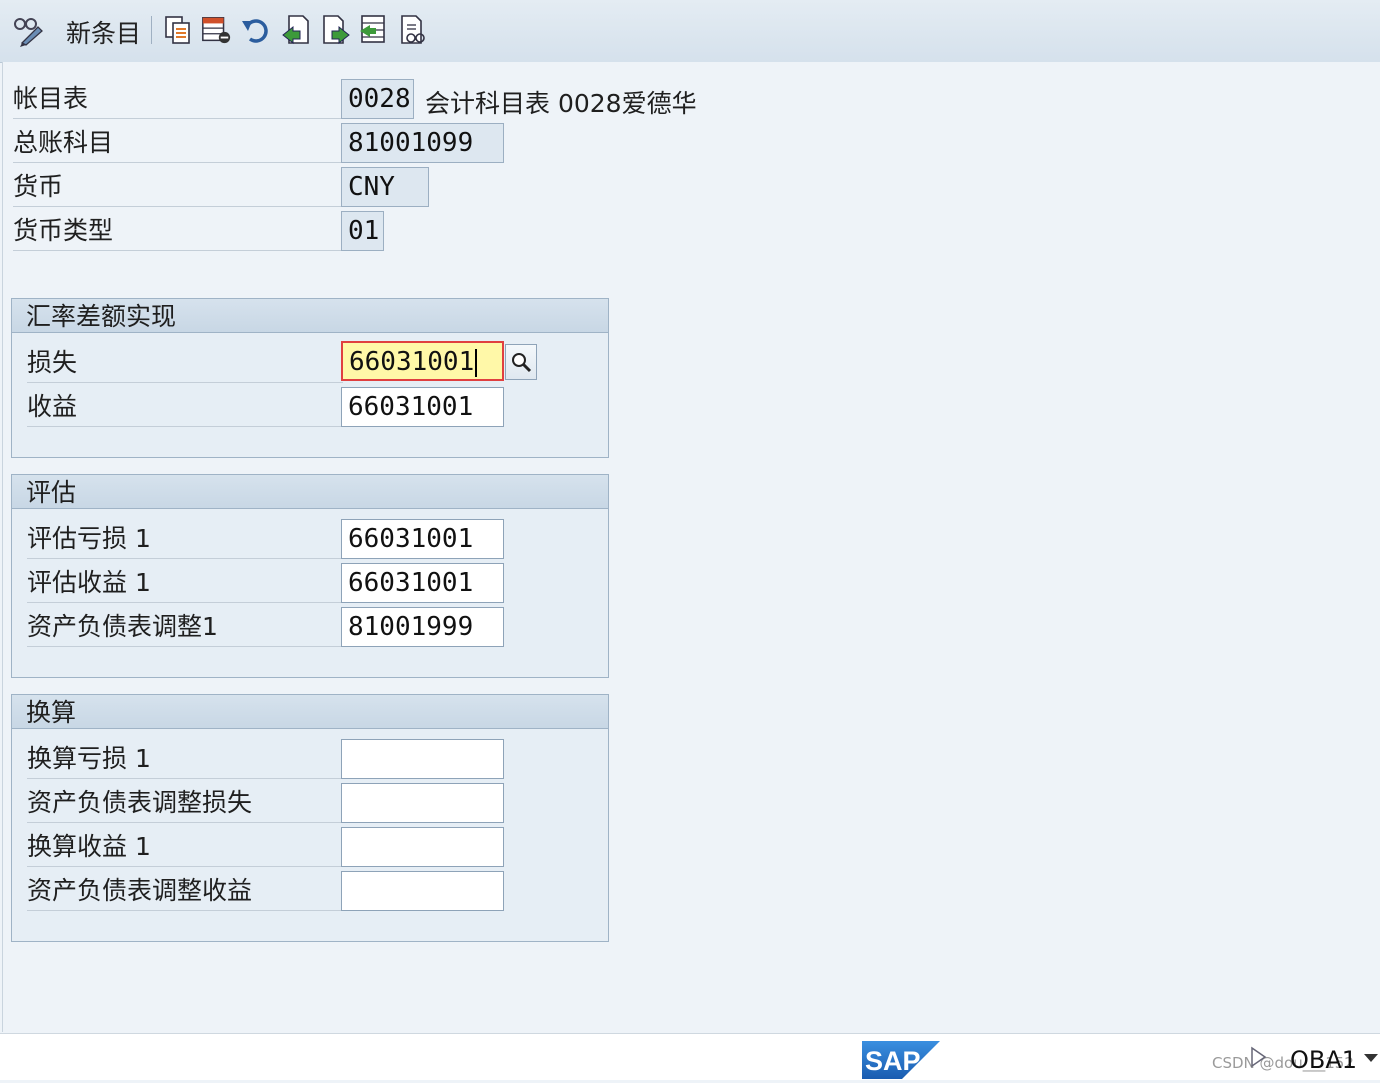 Image resolution: width=1380 pixels, height=1083 pixels. I want to click on previous-entry-icon, so click(296, 30).